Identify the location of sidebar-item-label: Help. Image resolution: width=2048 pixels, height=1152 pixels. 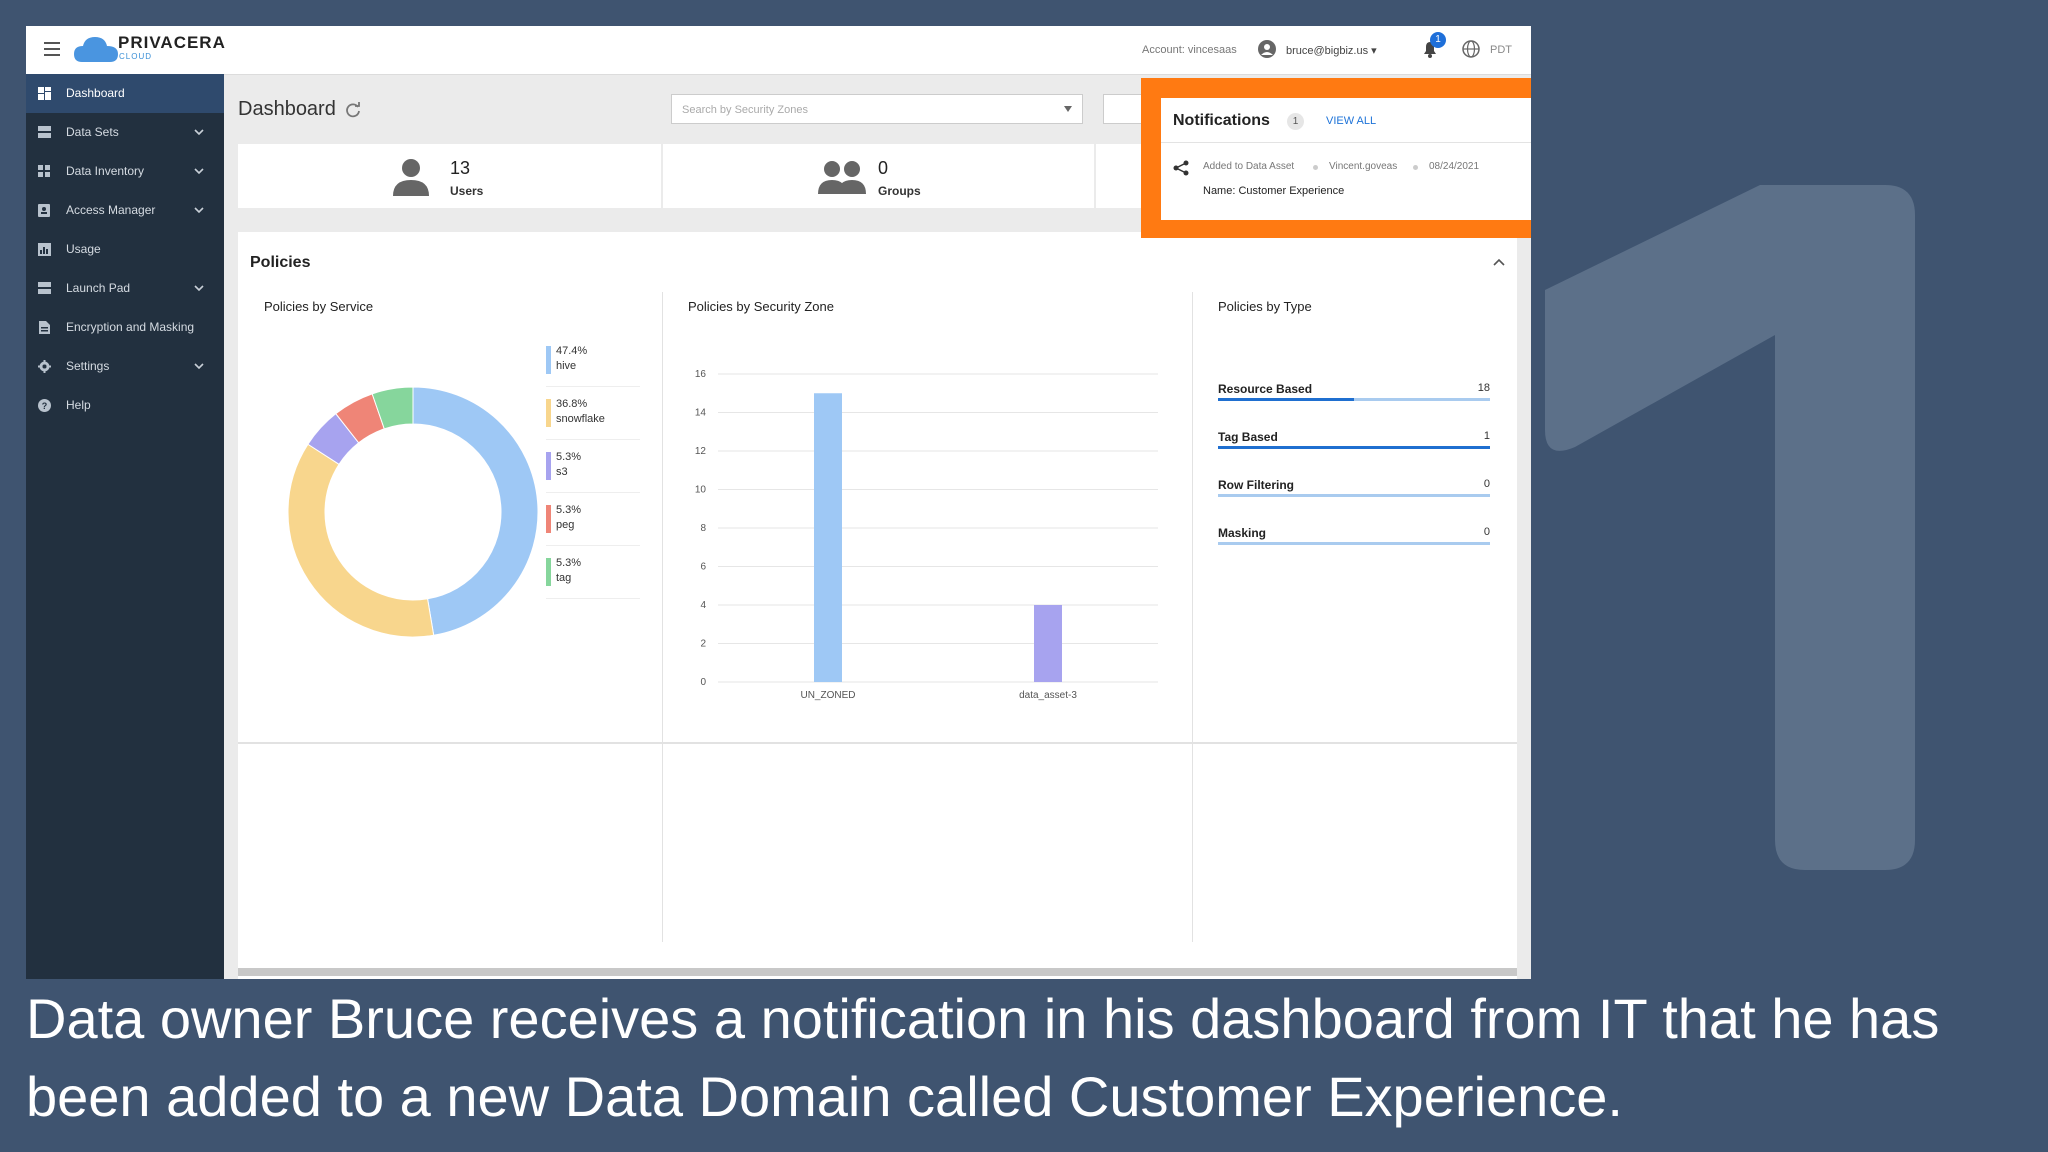
(78, 405).